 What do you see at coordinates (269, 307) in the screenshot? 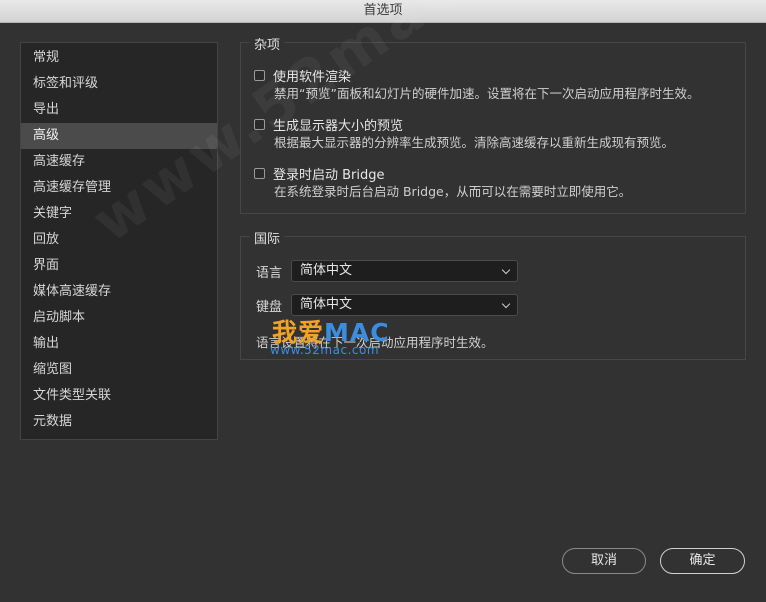
I see `keyboard-label: 键盘` at bounding box center [269, 307].